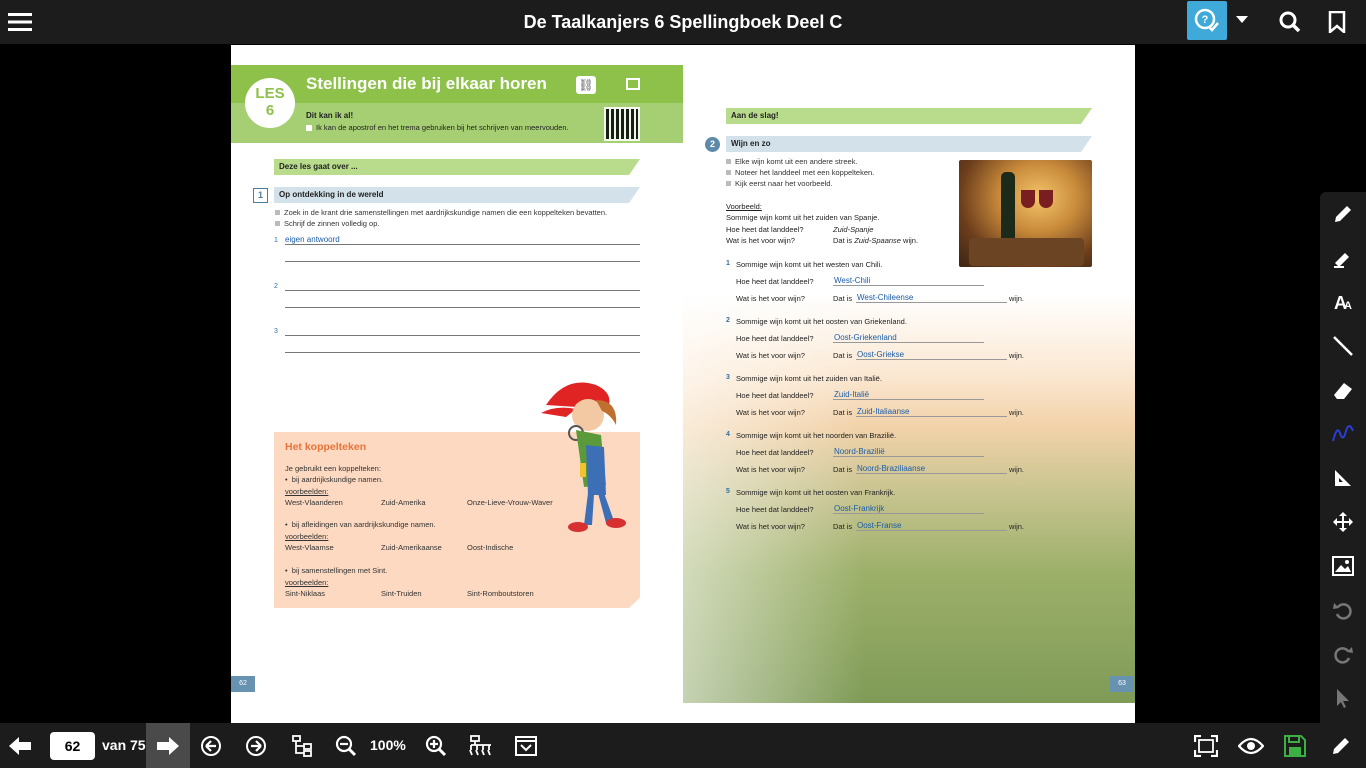 The height and width of the screenshot is (768, 1366). I want to click on go-arrow-icon, so click(168, 745).